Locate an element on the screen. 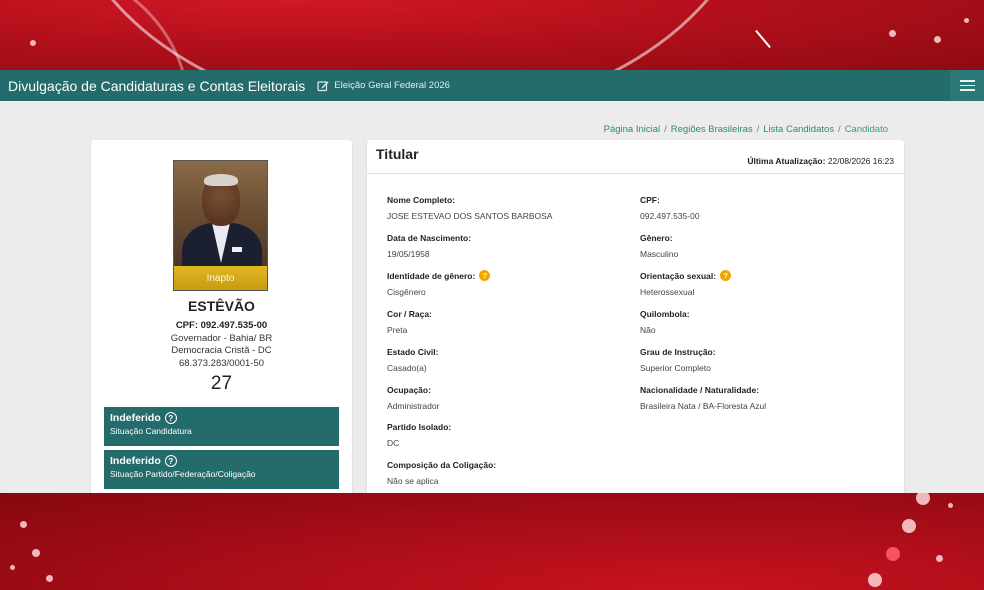  field-coalition: Composição da Coligação: Não se aplica is located at coordinates (441, 473).